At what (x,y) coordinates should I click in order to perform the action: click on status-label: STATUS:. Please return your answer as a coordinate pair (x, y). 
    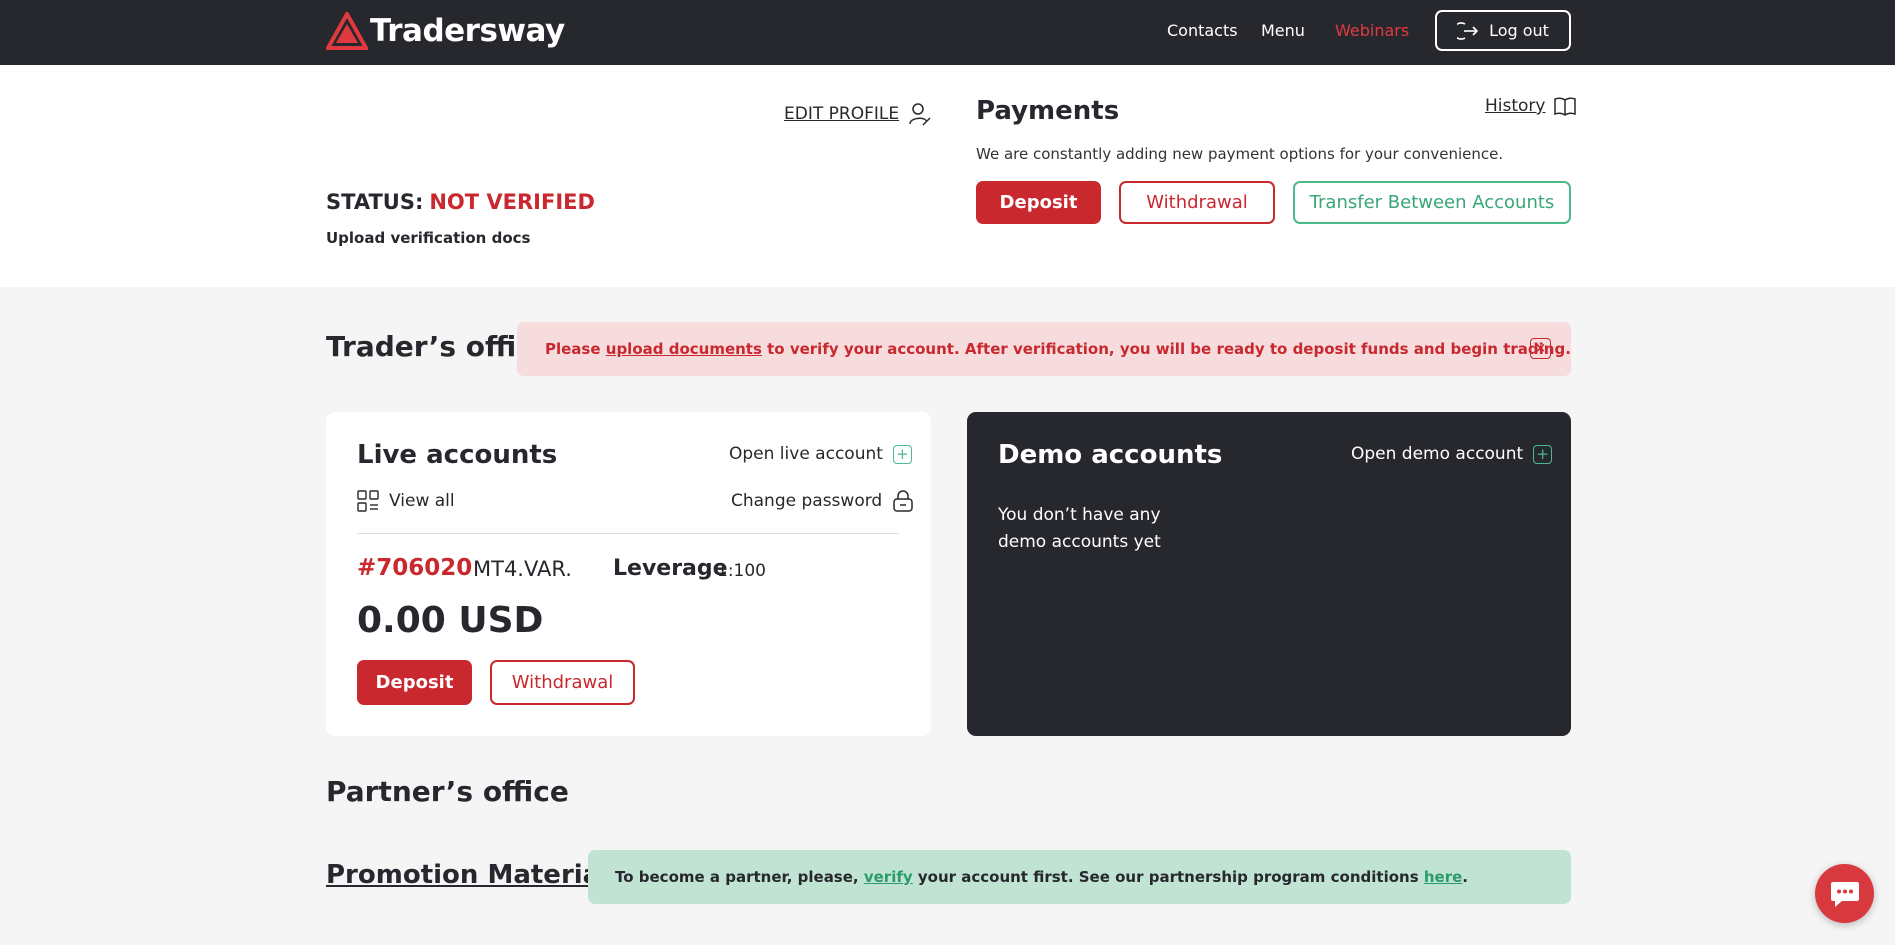
    Looking at the image, I should click on (375, 202).